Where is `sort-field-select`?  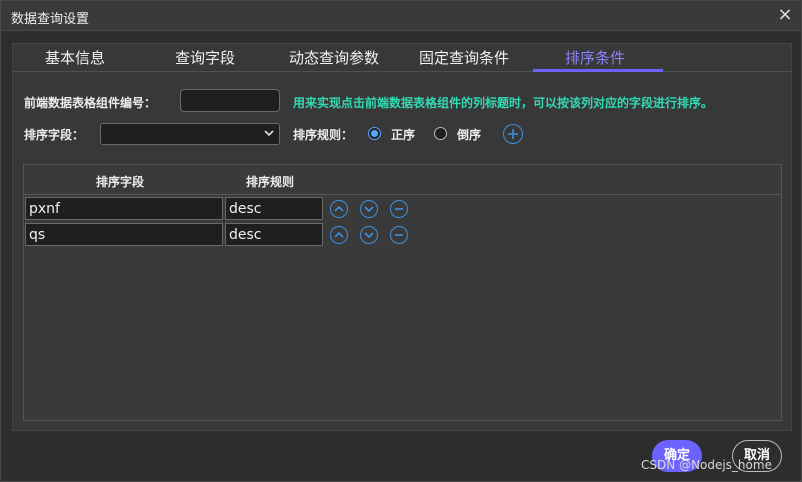
sort-field-select is located at coordinates (190, 134).